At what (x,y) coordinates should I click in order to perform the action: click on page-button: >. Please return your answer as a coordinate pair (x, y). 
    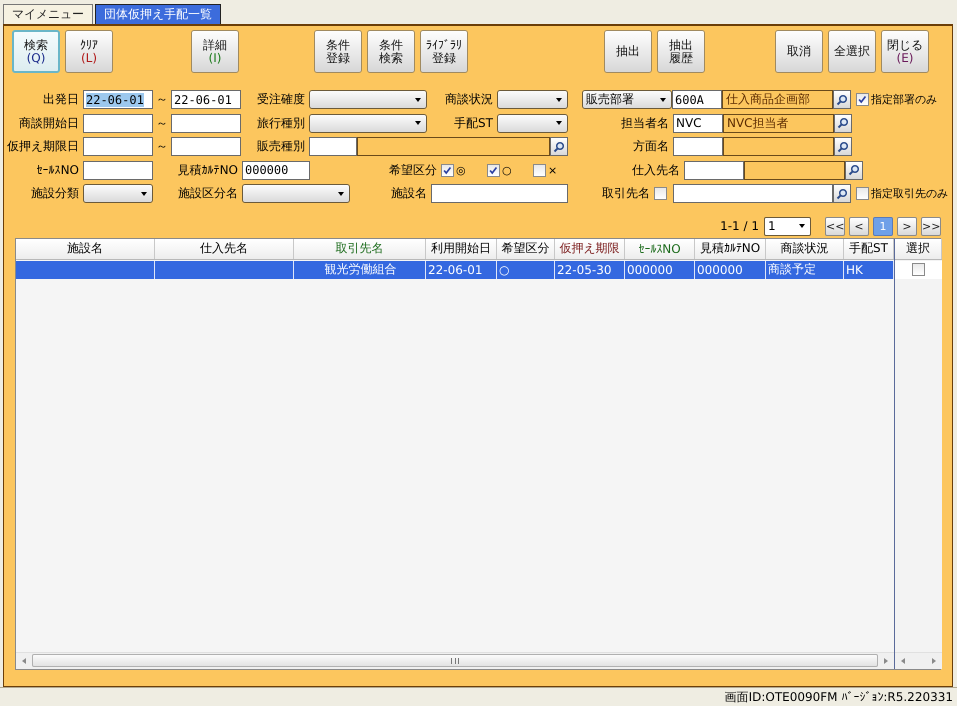
    Looking at the image, I should click on (907, 226).